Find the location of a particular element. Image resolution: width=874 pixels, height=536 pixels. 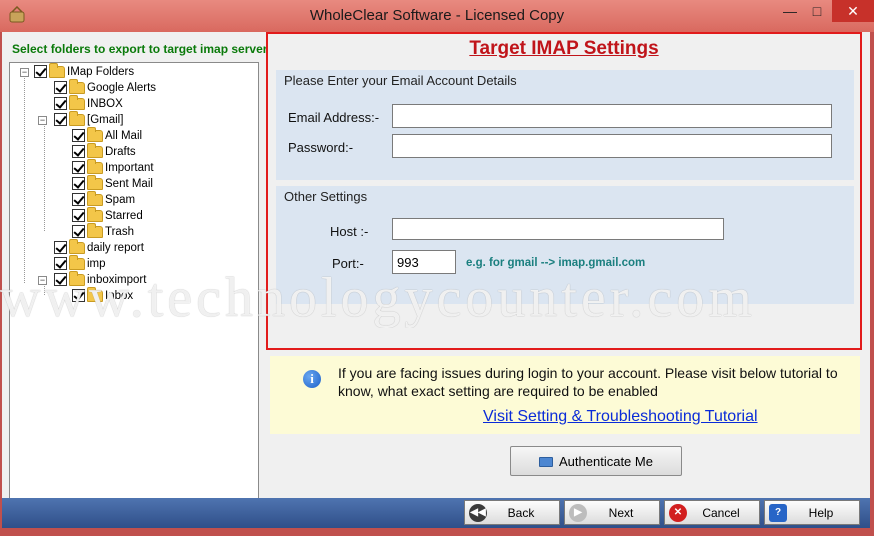

password-label: Password:- is located at coordinates (321, 147).